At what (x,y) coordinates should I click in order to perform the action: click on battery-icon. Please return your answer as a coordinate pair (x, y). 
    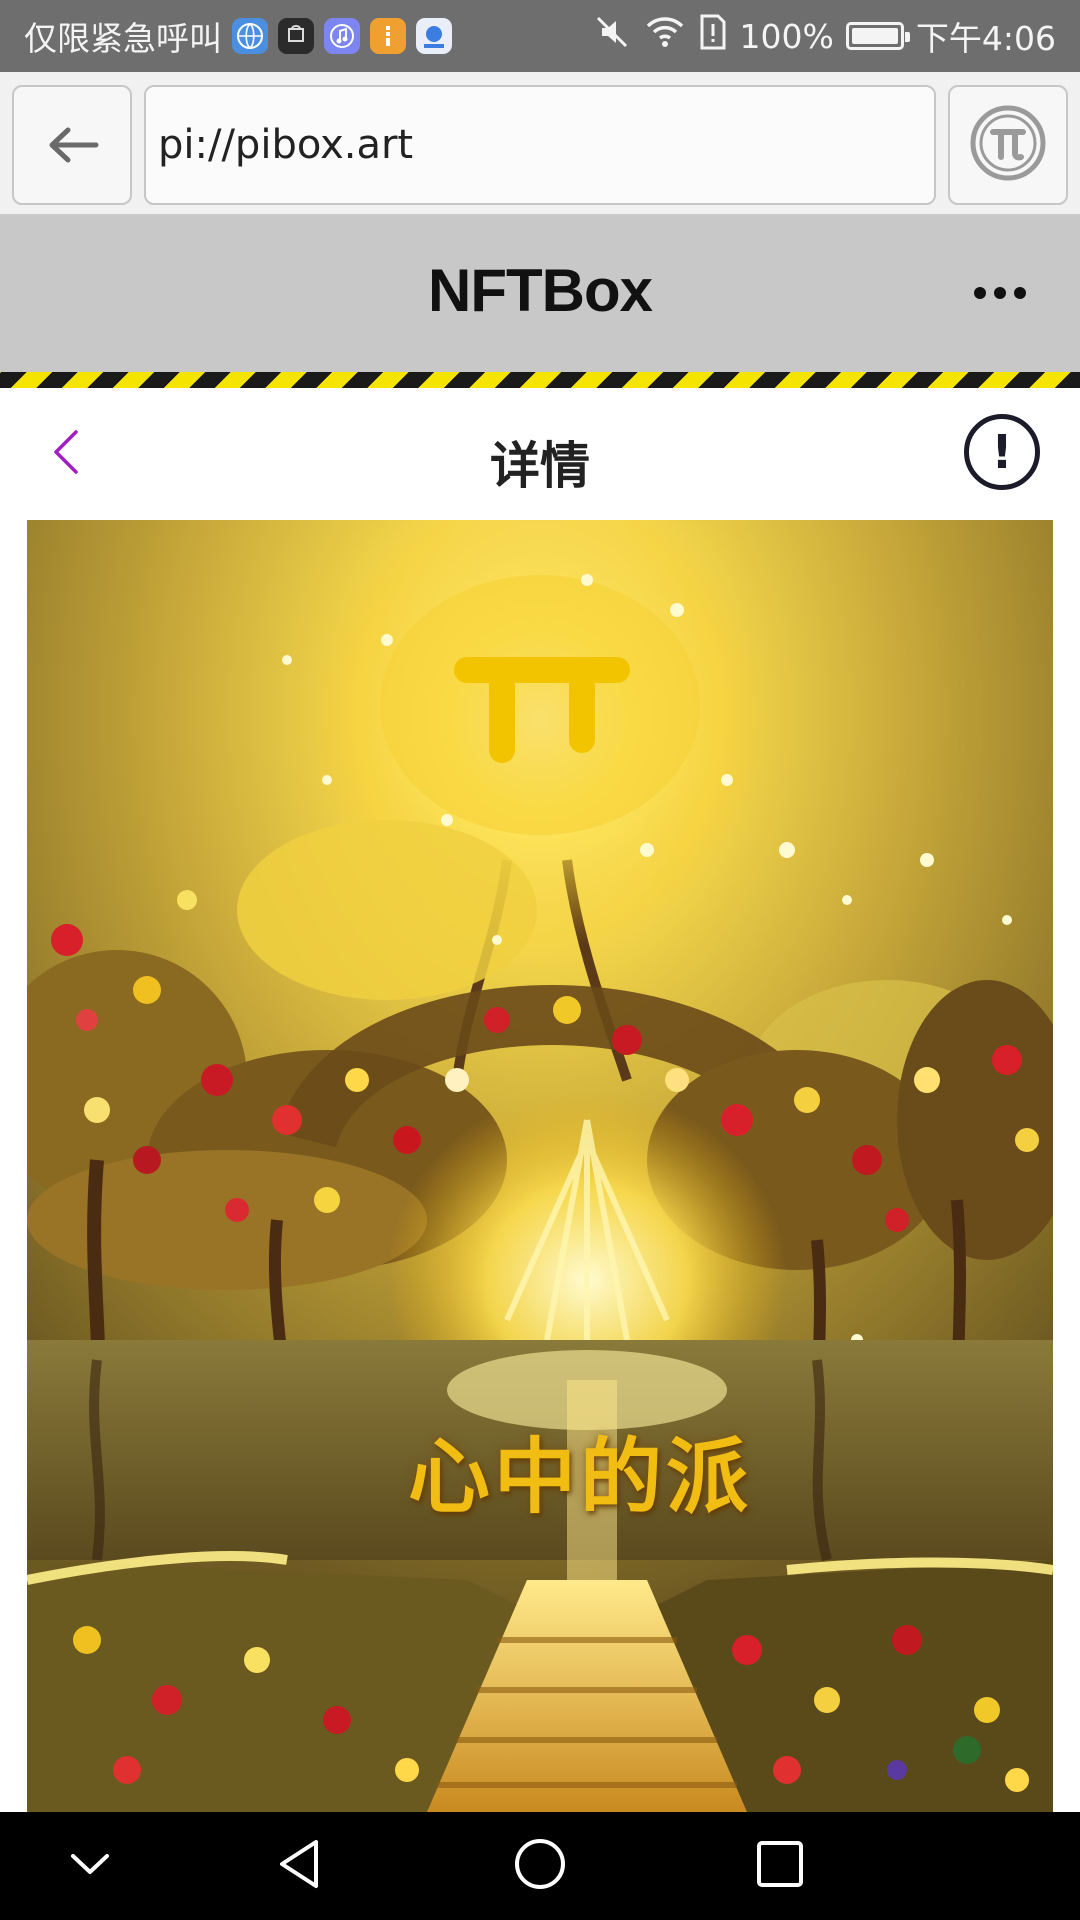
    Looking at the image, I should click on (877, 36).